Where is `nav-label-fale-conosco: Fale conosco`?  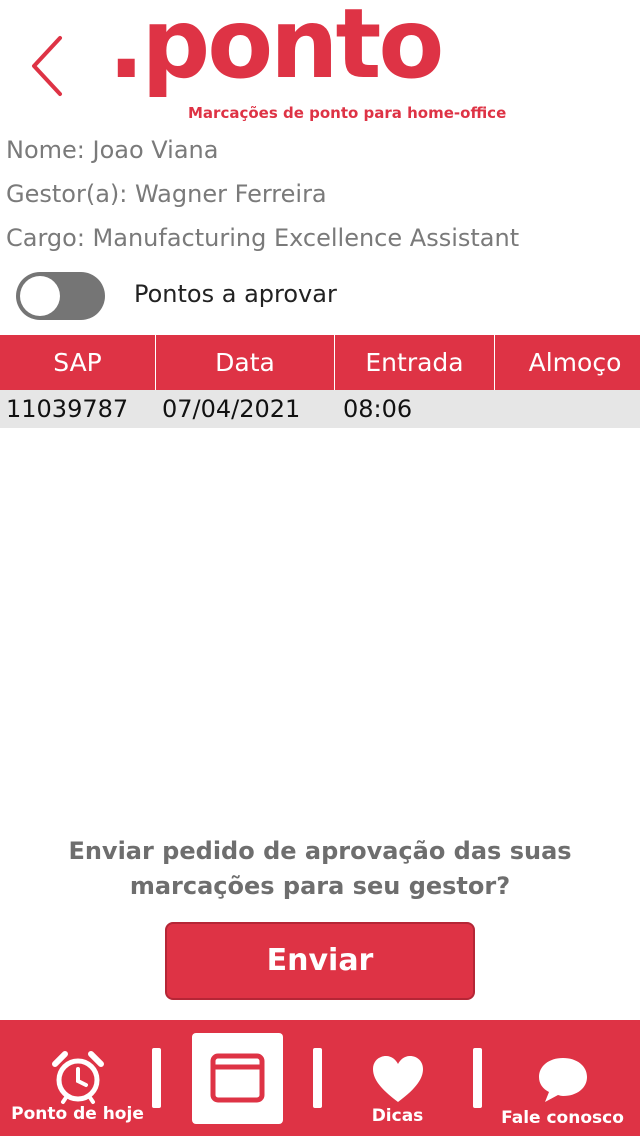
nav-label-fale-conosco: Fale conosco is located at coordinates (562, 1118).